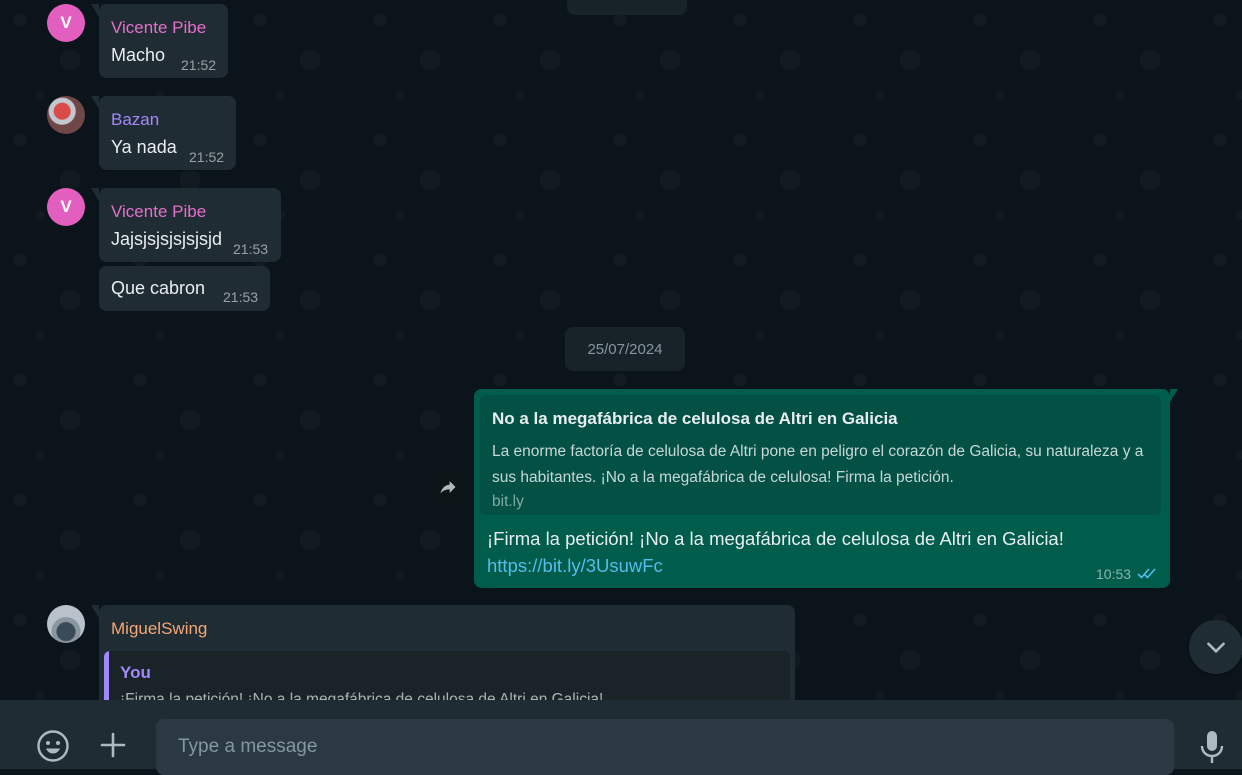 Image resolution: width=1242 pixels, height=775 pixels. Describe the element at coordinates (625, 349) in the screenshot. I see `date-separator: 25/07/2024` at that location.